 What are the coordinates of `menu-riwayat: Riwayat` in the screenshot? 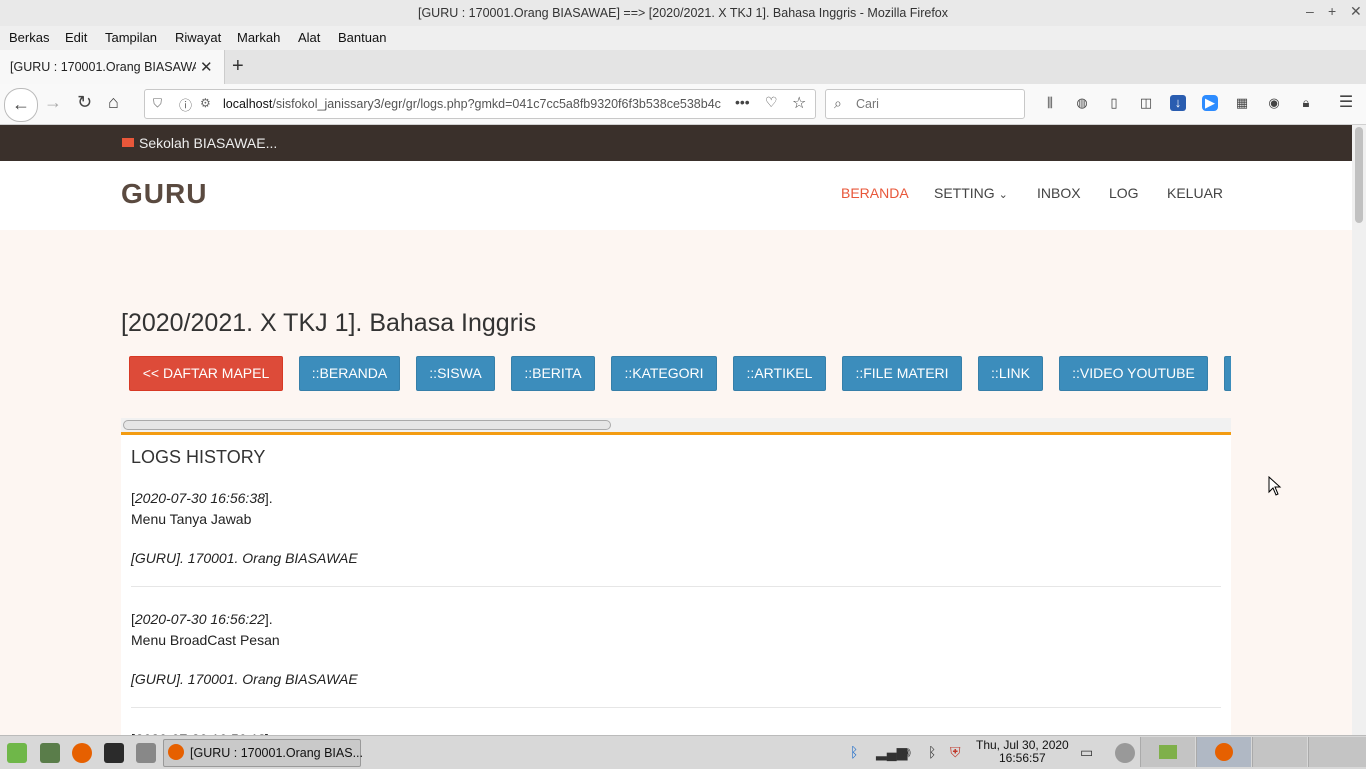 It's located at (198, 37).